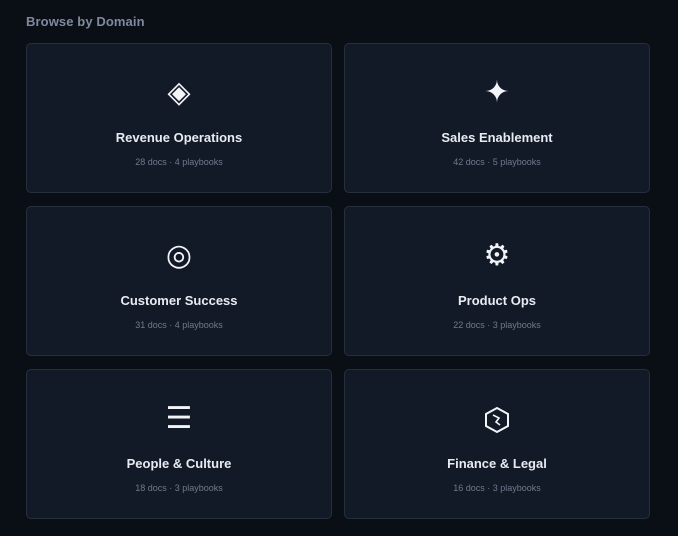 This screenshot has height=536, width=678. I want to click on section-title: Browse by Domain, so click(85, 21).